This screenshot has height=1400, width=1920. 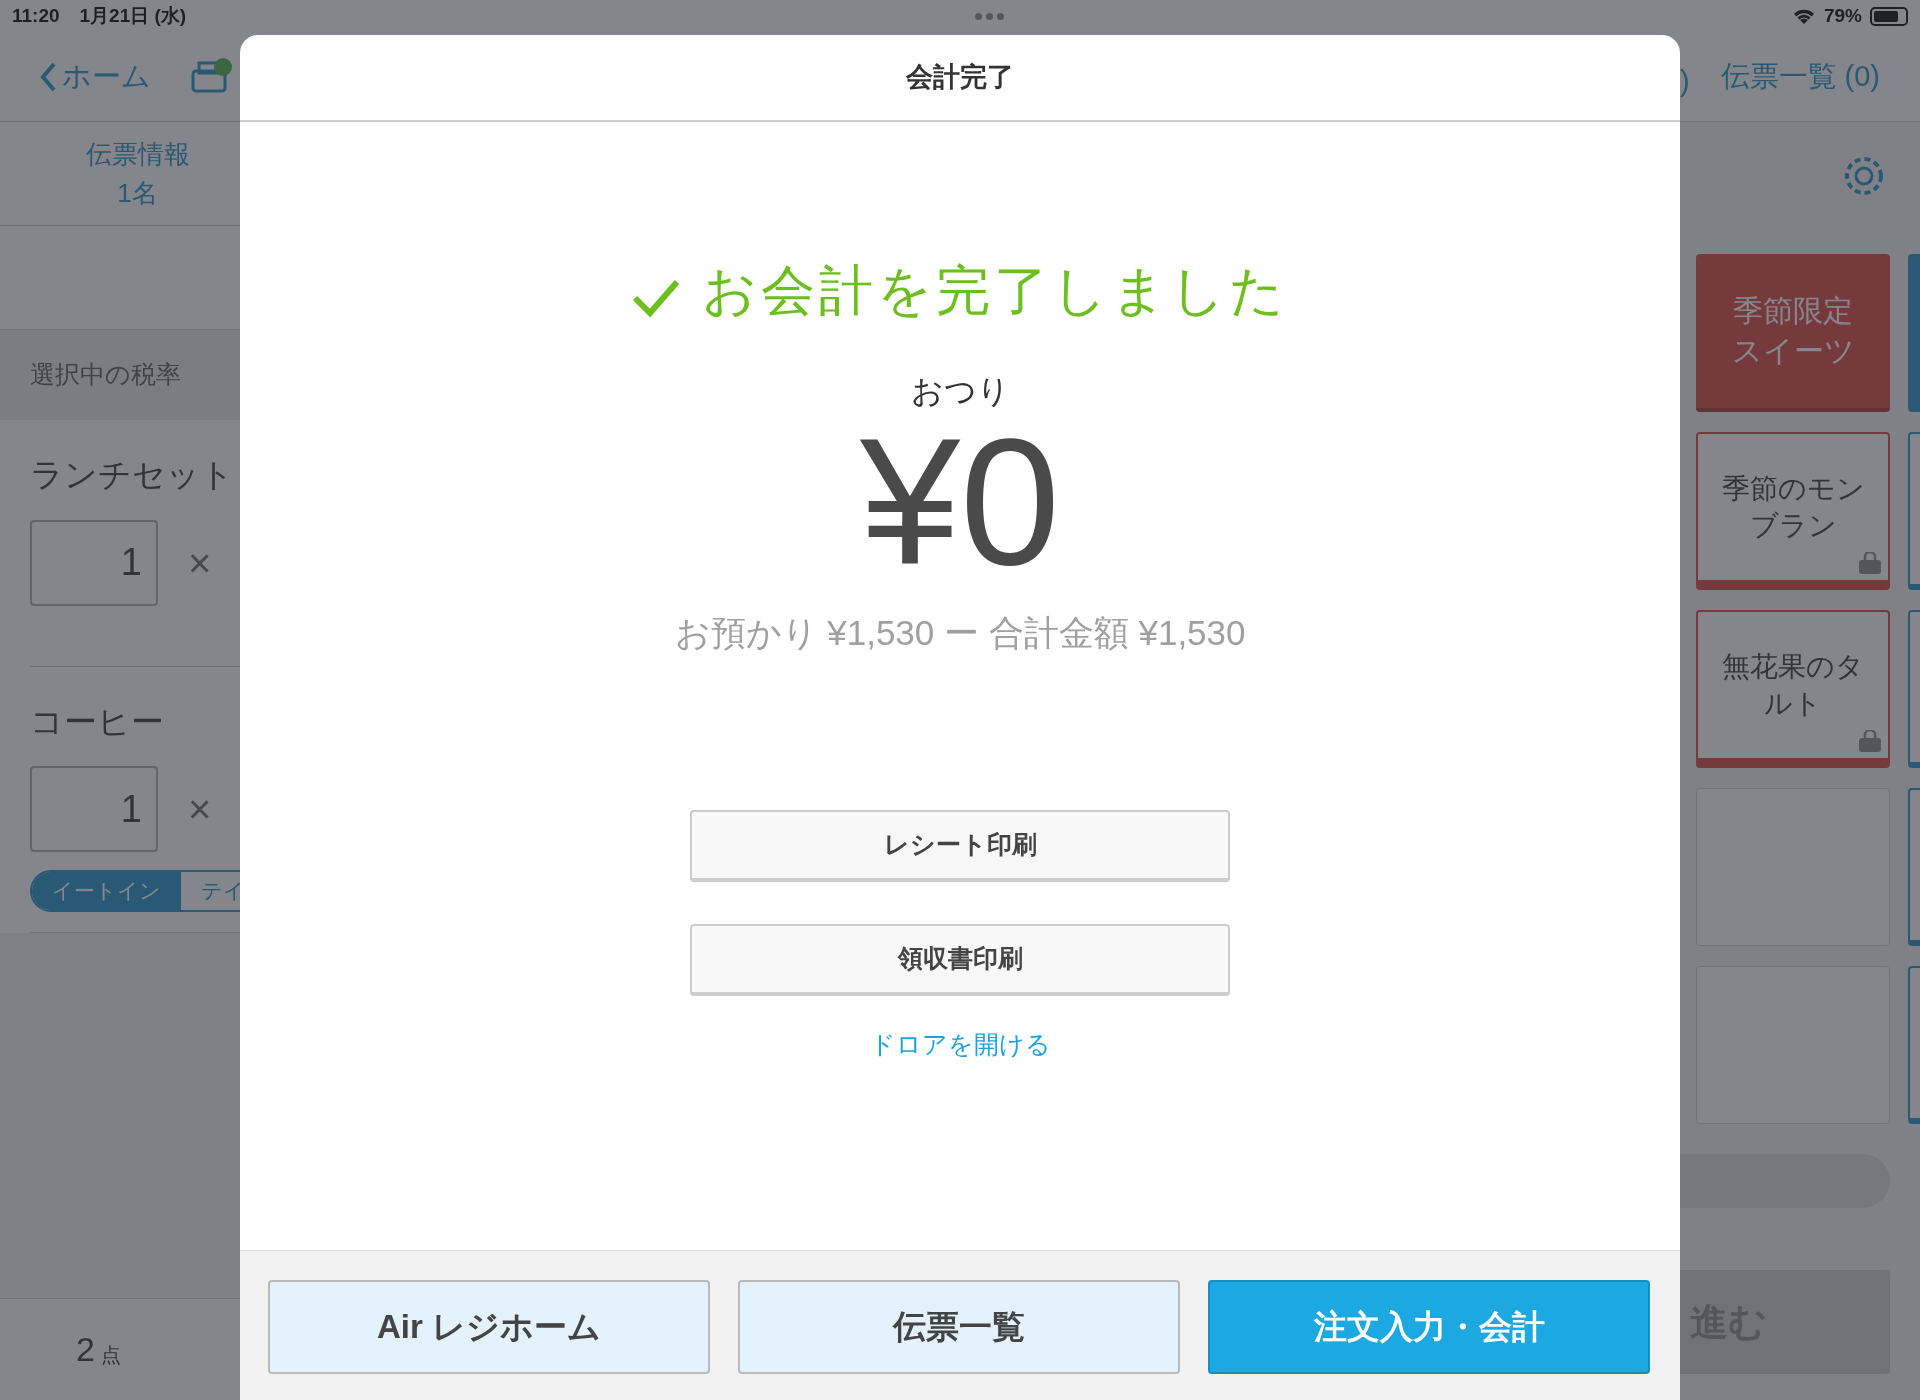 I want to click on status-time: 11:20, so click(x=36, y=15).